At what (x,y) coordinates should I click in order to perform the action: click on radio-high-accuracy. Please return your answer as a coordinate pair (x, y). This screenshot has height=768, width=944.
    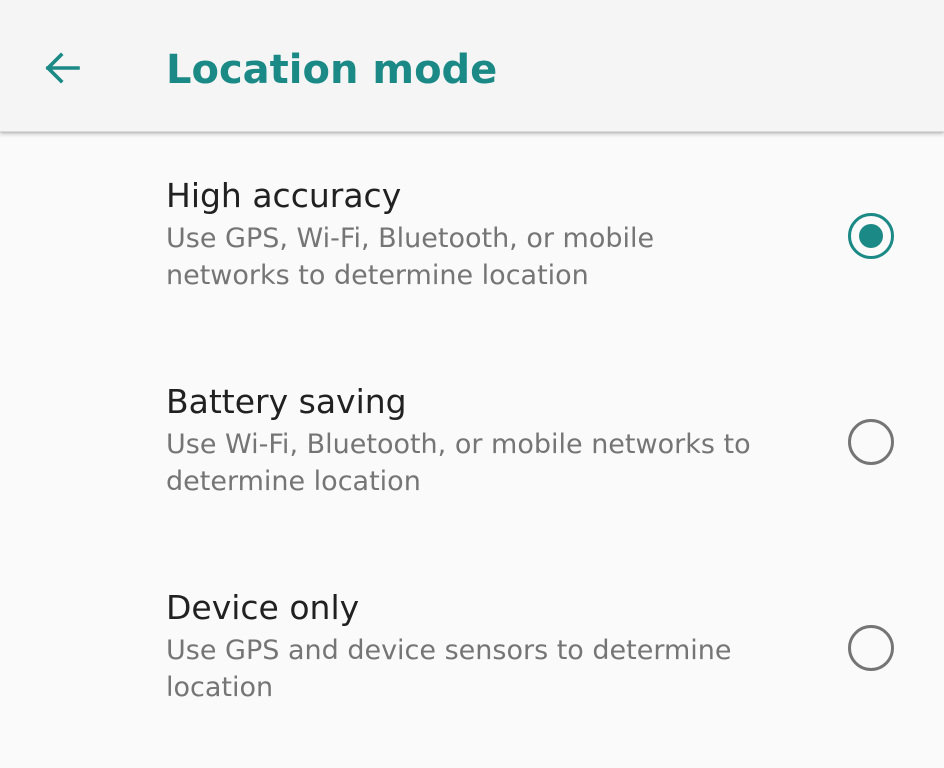
    Looking at the image, I should click on (871, 236).